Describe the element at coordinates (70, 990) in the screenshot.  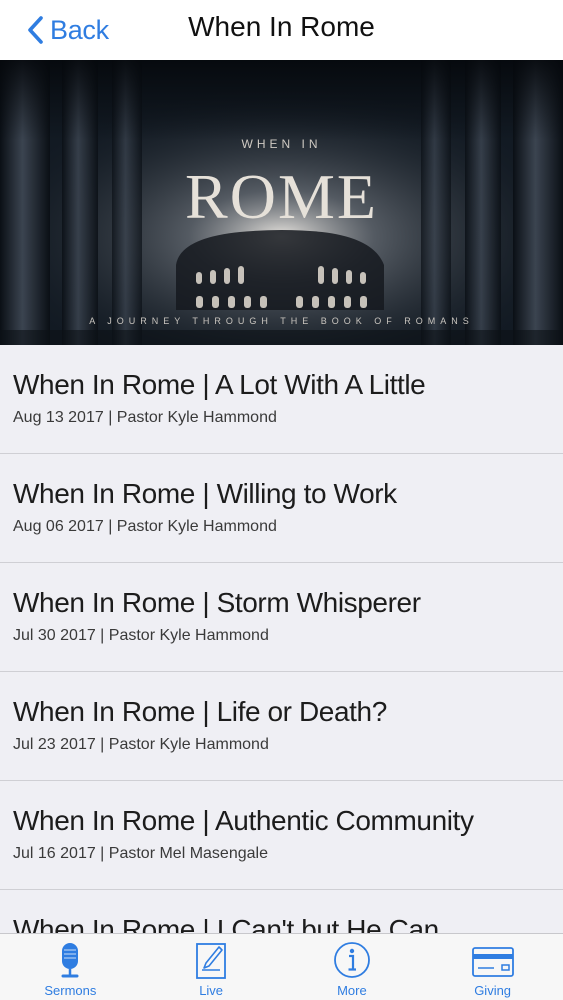
I see `tab-sermons-label: Sermons` at that location.